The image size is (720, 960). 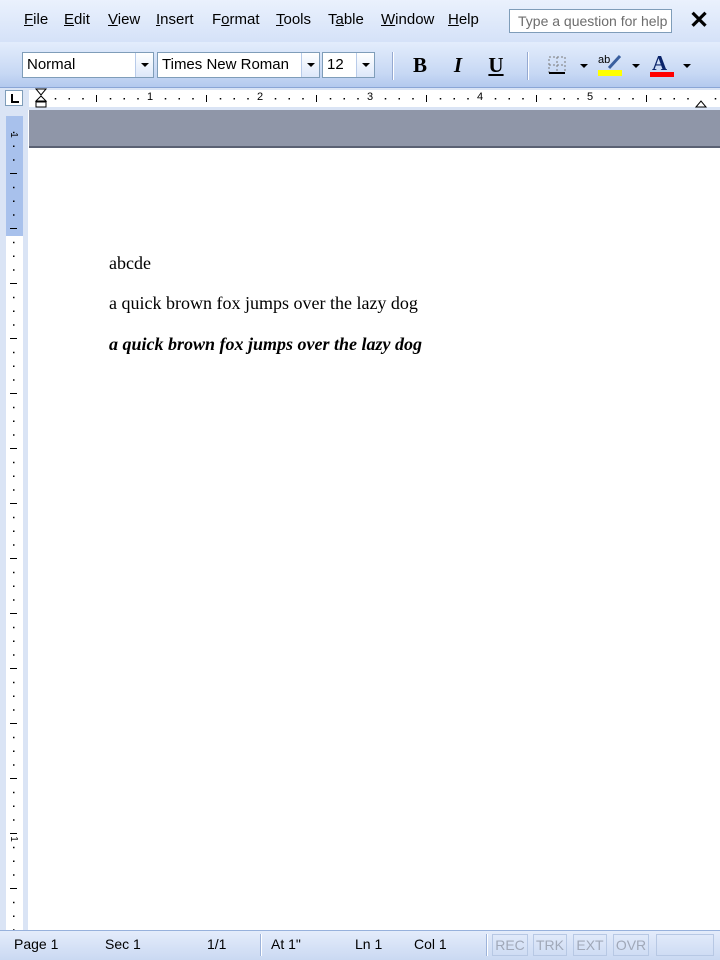 What do you see at coordinates (29, 19) in the screenshot?
I see `menu-file-accel: F` at bounding box center [29, 19].